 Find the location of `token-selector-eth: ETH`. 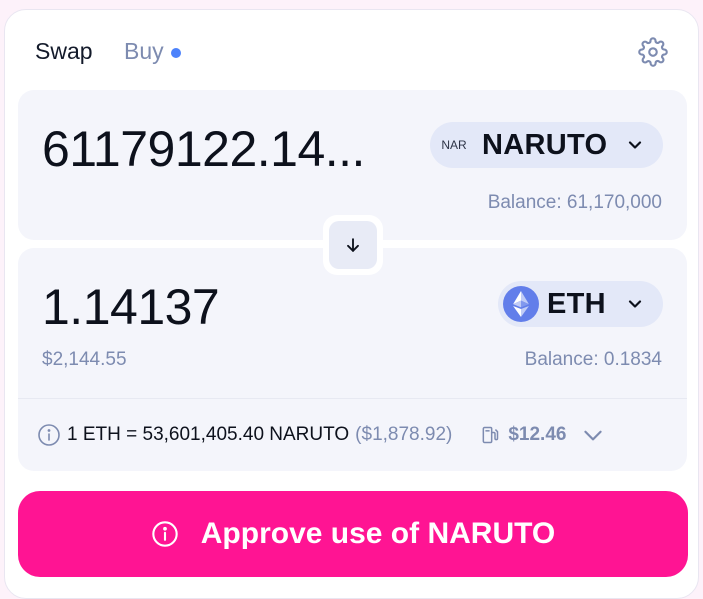

token-selector-eth: ETH is located at coordinates (580, 304).